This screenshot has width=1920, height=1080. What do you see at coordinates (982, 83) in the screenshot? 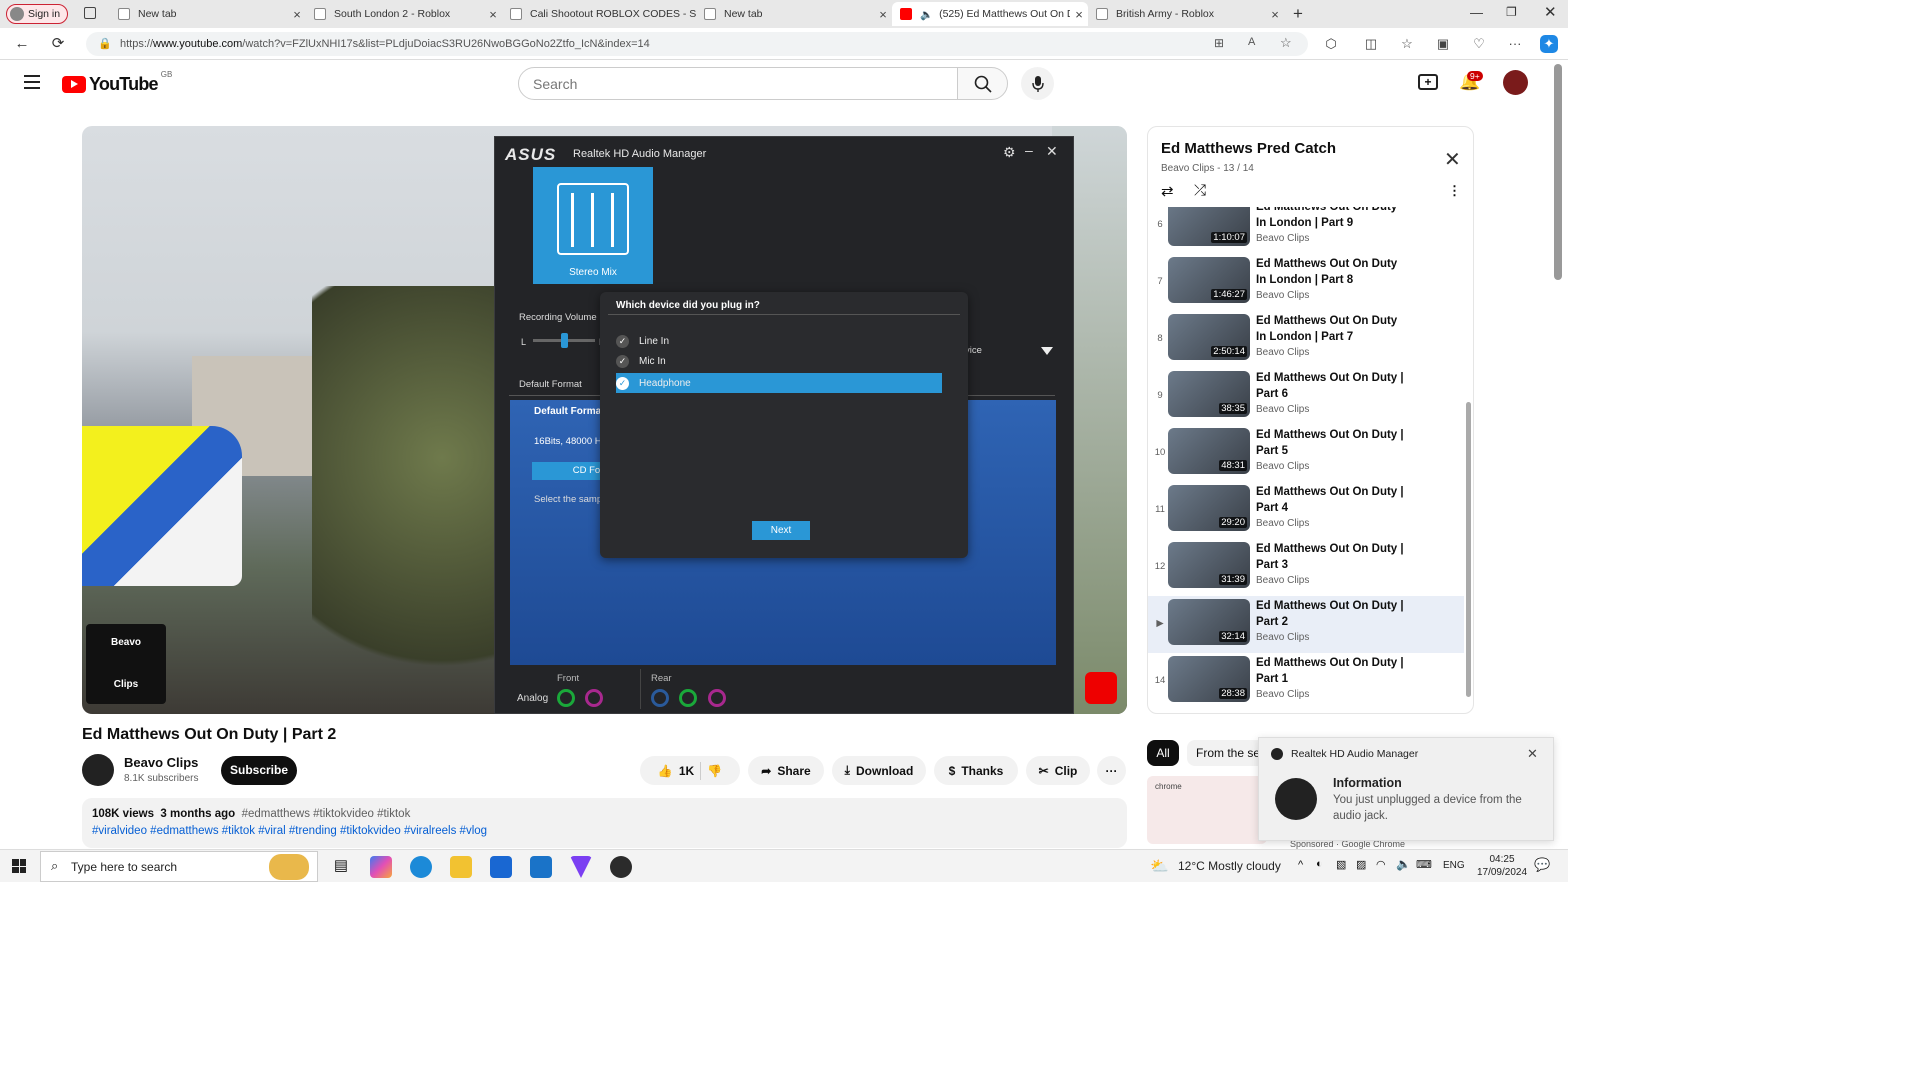
I see `search-button` at bounding box center [982, 83].